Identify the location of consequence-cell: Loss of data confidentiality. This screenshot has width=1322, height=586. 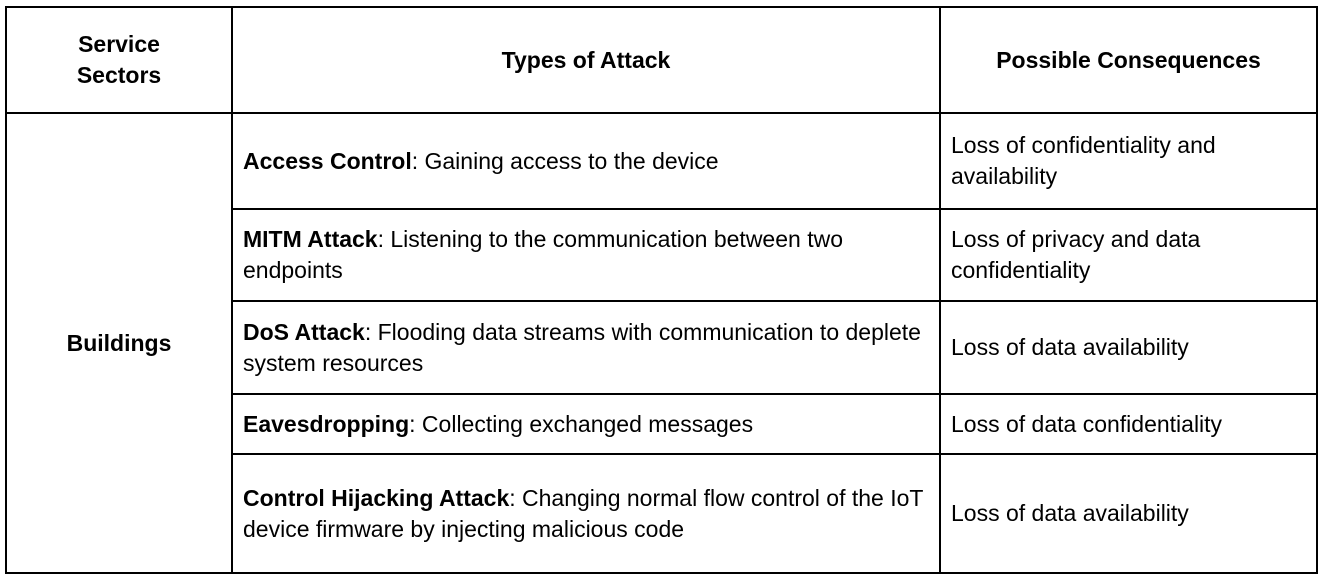
(1128, 424).